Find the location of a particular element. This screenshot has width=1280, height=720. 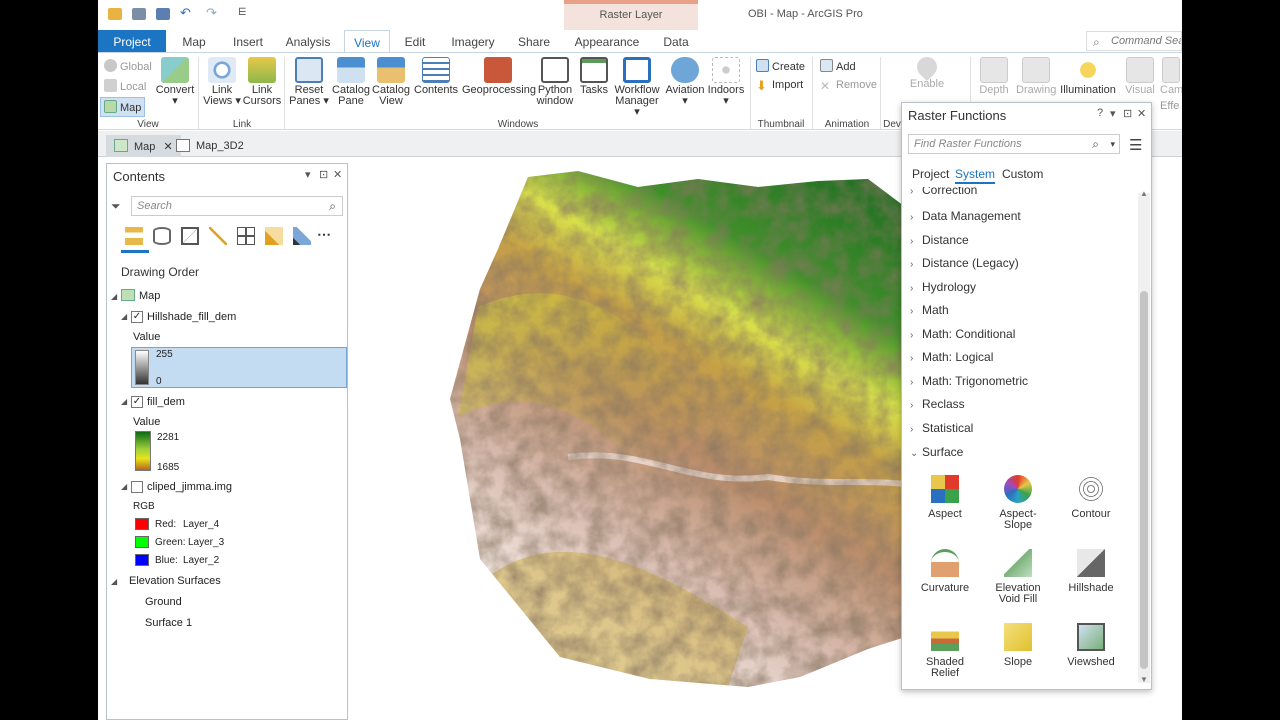

raster-functions-search-input: Find Raster Functions ⌕ ▾ is located at coordinates (1014, 144).